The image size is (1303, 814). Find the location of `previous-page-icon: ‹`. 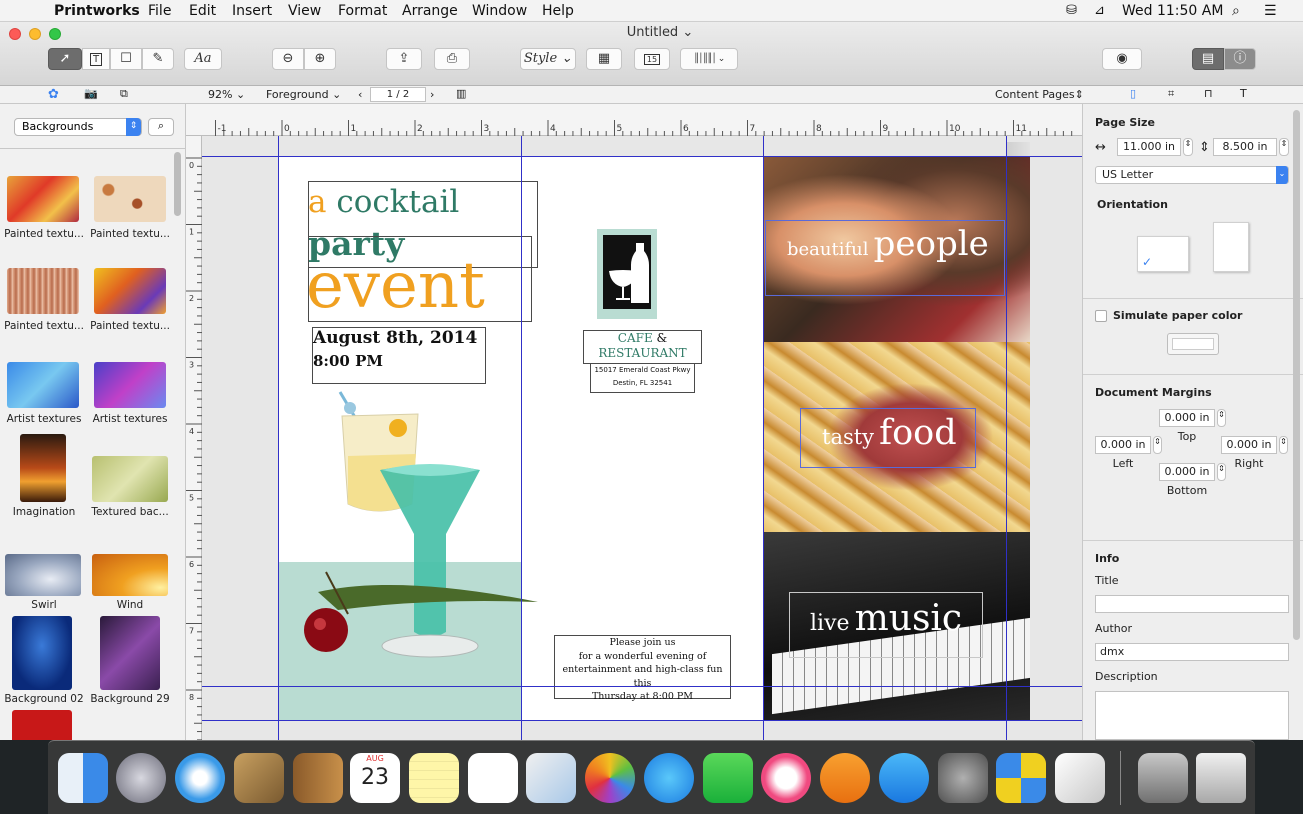

previous-page-icon: ‹ is located at coordinates (360, 94).